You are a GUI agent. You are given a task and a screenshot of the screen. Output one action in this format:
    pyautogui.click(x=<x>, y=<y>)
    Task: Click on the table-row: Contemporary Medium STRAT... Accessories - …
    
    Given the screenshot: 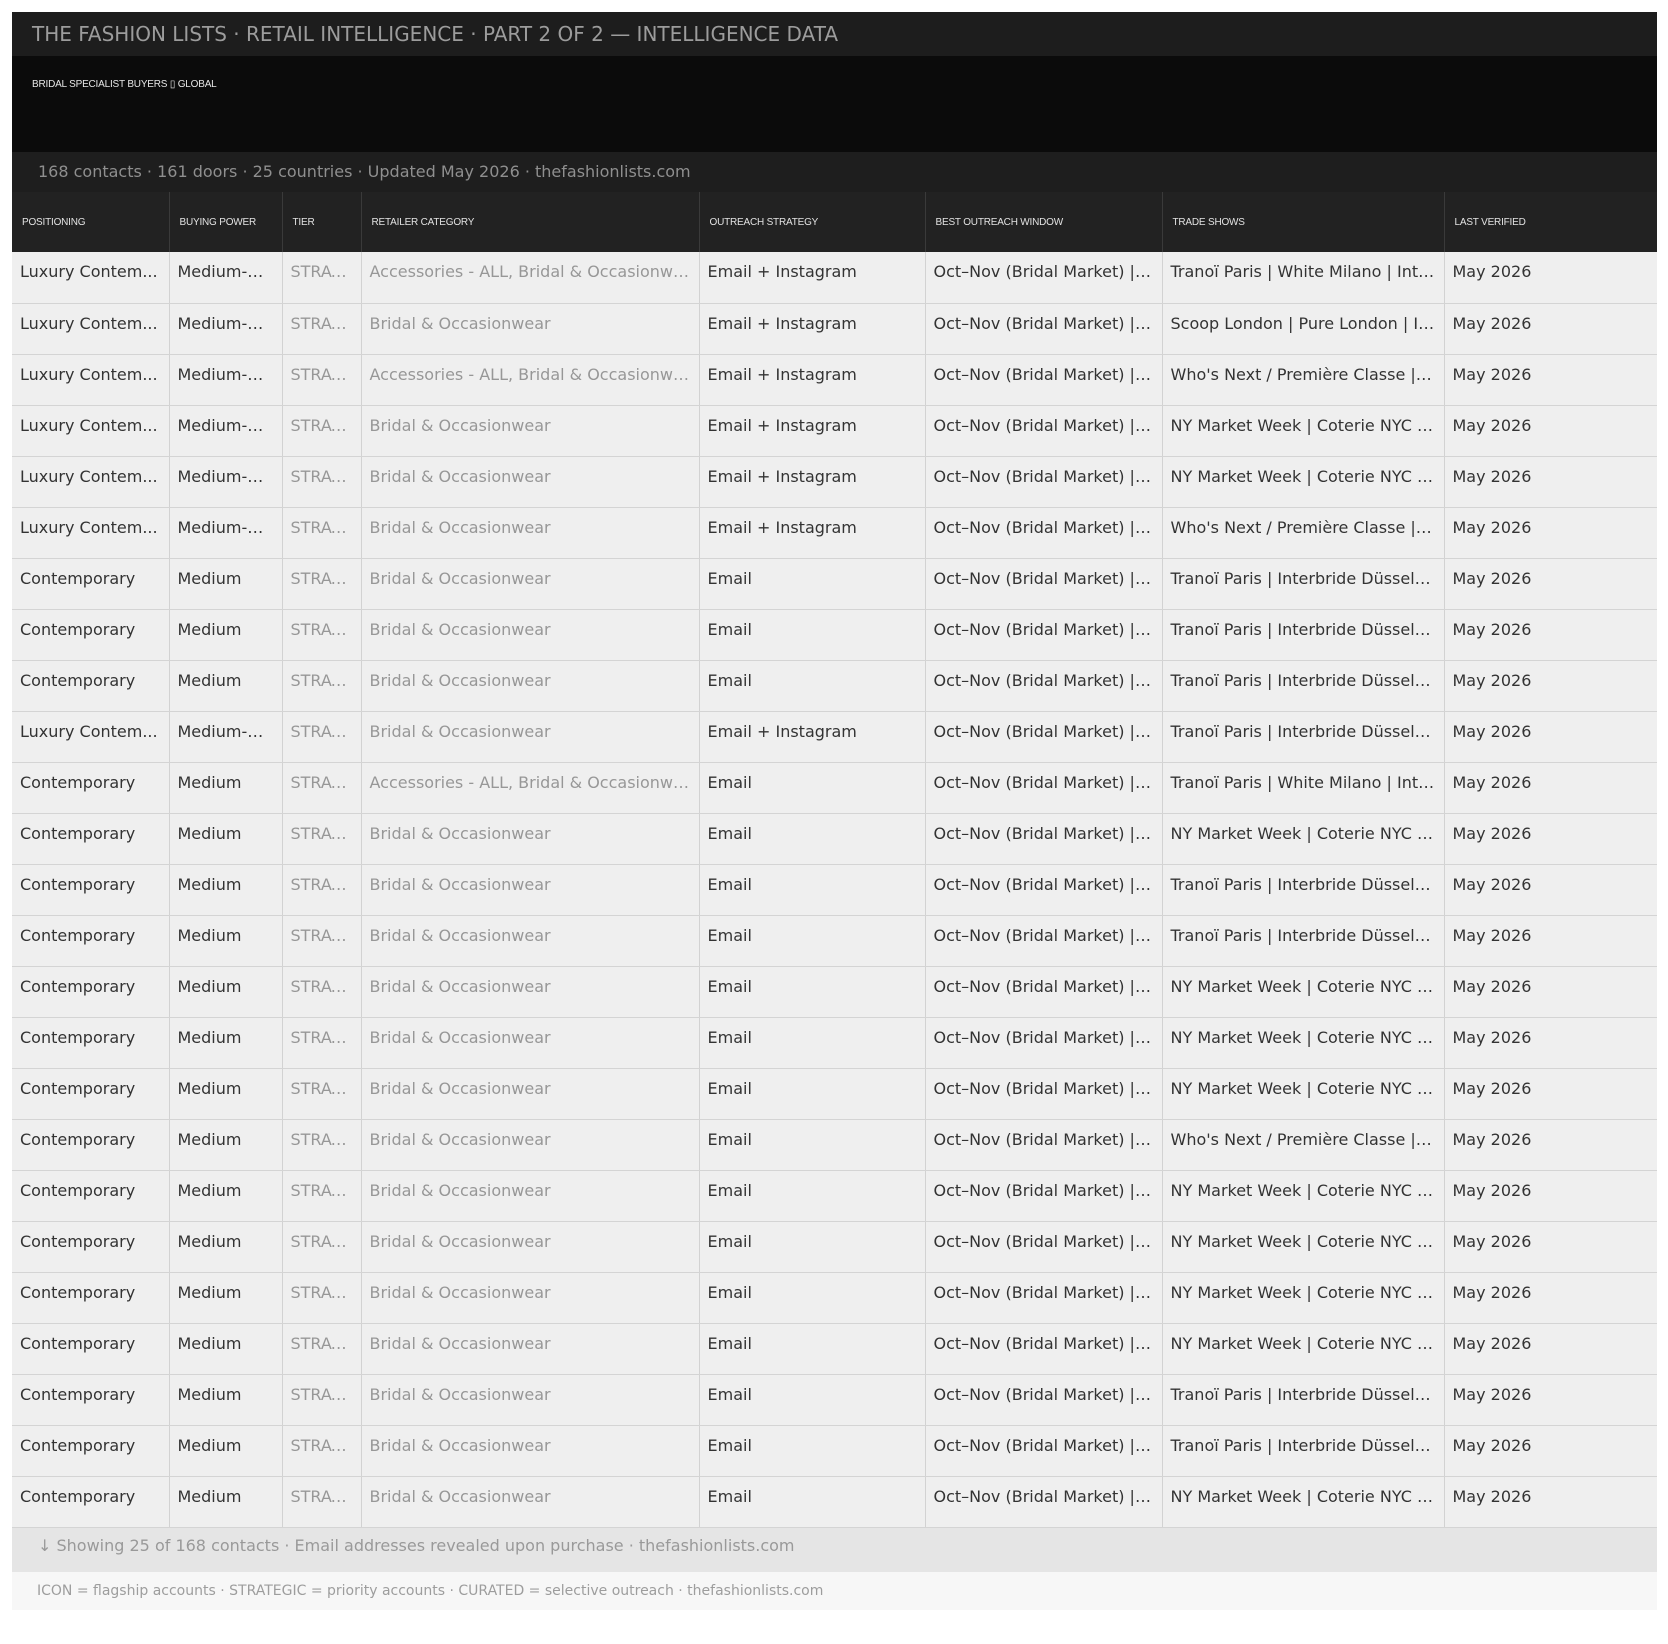 What is the action you would take?
    pyautogui.click(x=834, y=788)
    